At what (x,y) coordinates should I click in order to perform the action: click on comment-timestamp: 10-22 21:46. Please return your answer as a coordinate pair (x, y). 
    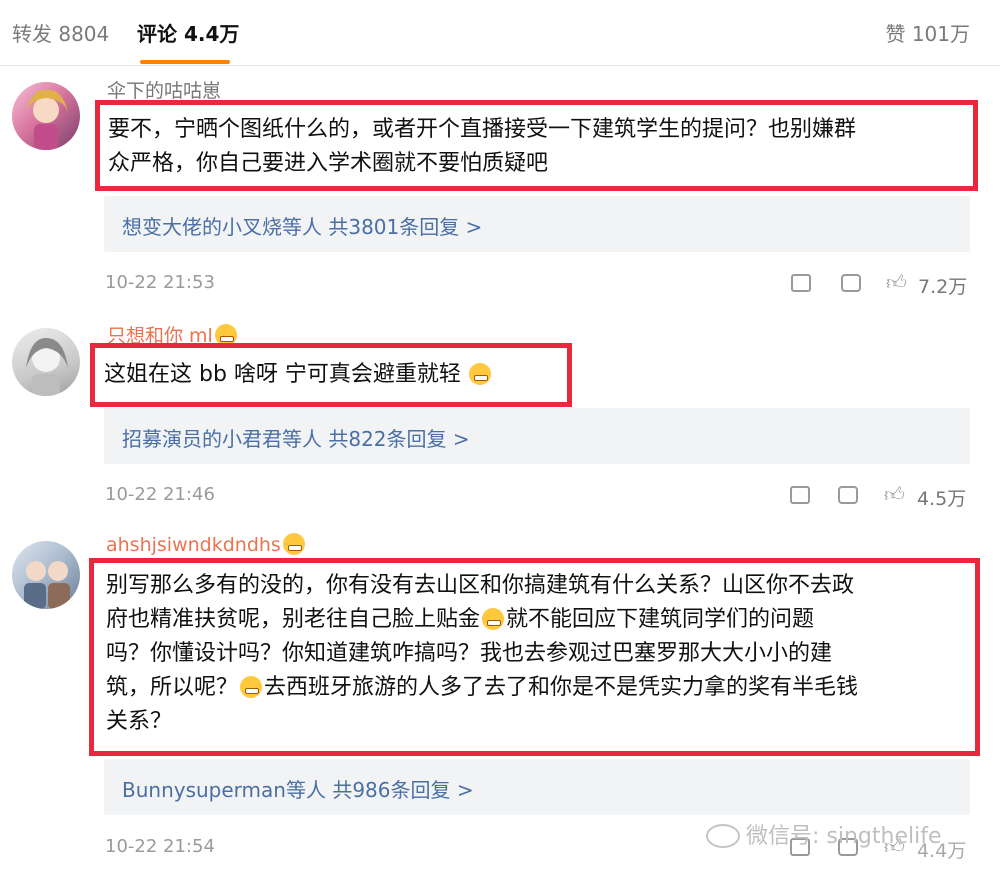
    Looking at the image, I should click on (160, 494).